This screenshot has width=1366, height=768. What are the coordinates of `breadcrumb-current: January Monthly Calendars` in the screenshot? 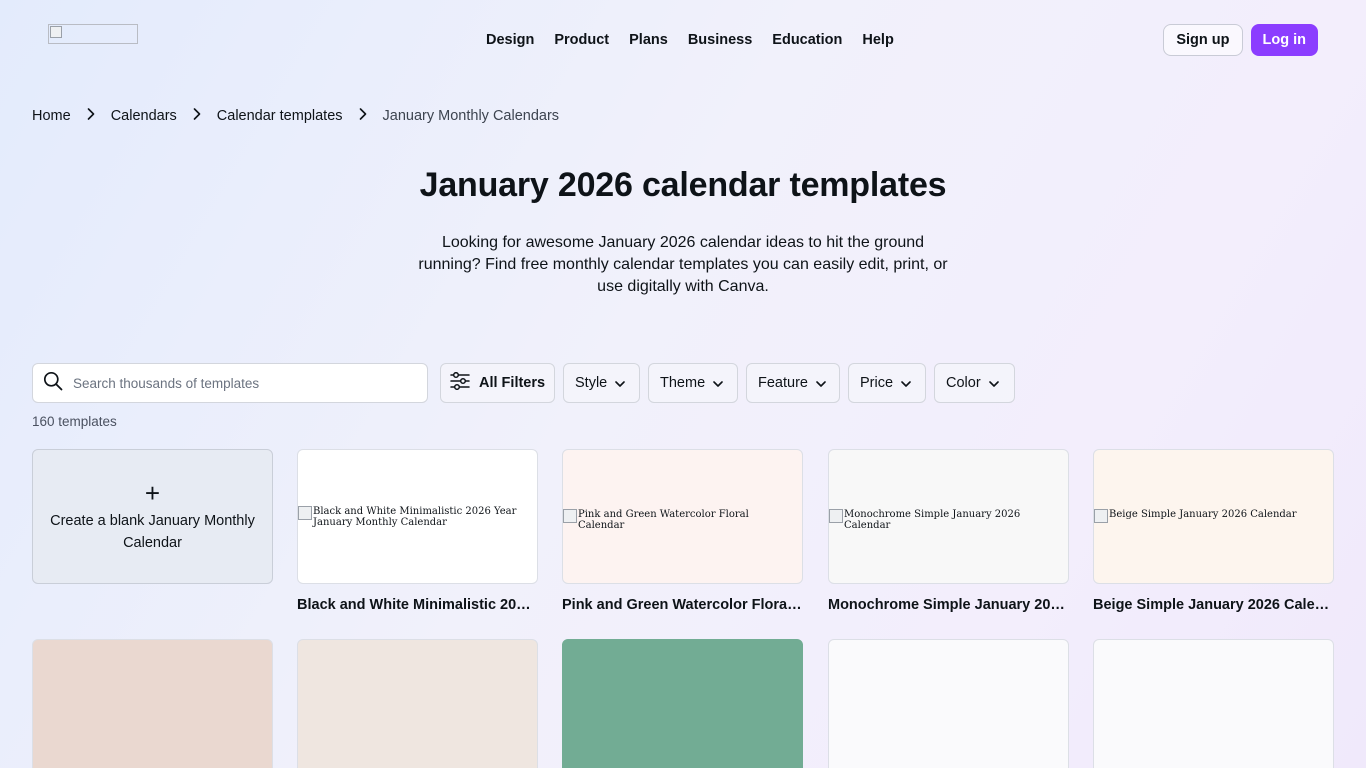 It's located at (471, 116).